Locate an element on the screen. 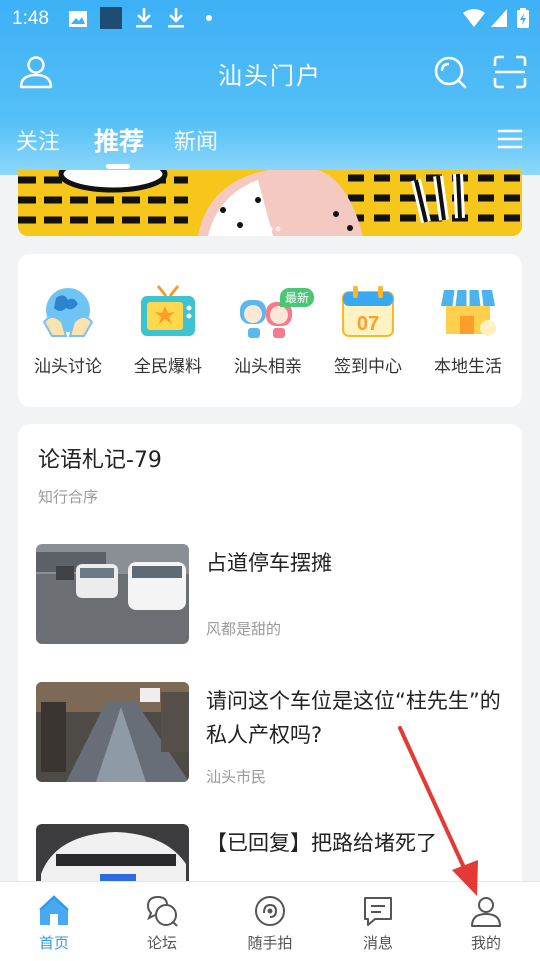  calendar-date: 07 is located at coordinates (368, 324).